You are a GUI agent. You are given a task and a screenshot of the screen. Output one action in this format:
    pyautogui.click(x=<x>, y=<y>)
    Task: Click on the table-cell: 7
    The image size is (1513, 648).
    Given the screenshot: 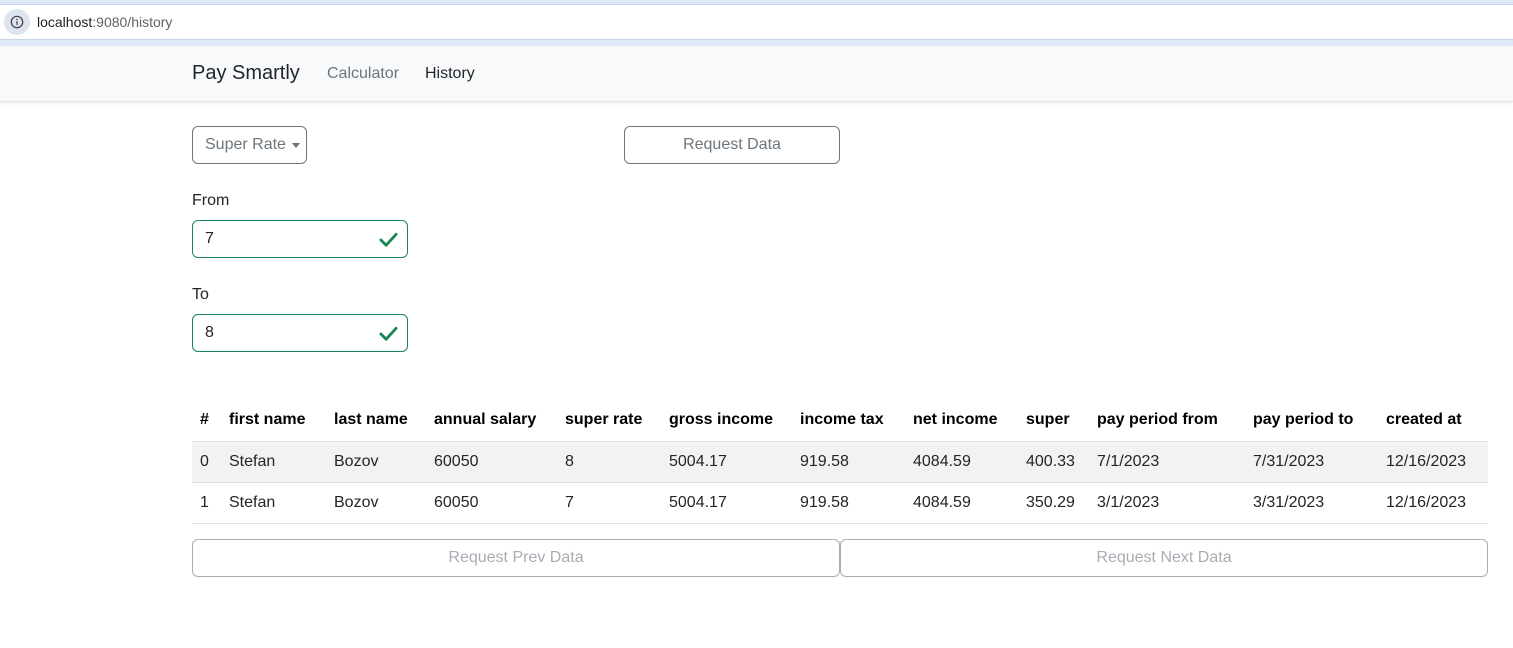 What is the action you would take?
    pyautogui.click(x=609, y=503)
    